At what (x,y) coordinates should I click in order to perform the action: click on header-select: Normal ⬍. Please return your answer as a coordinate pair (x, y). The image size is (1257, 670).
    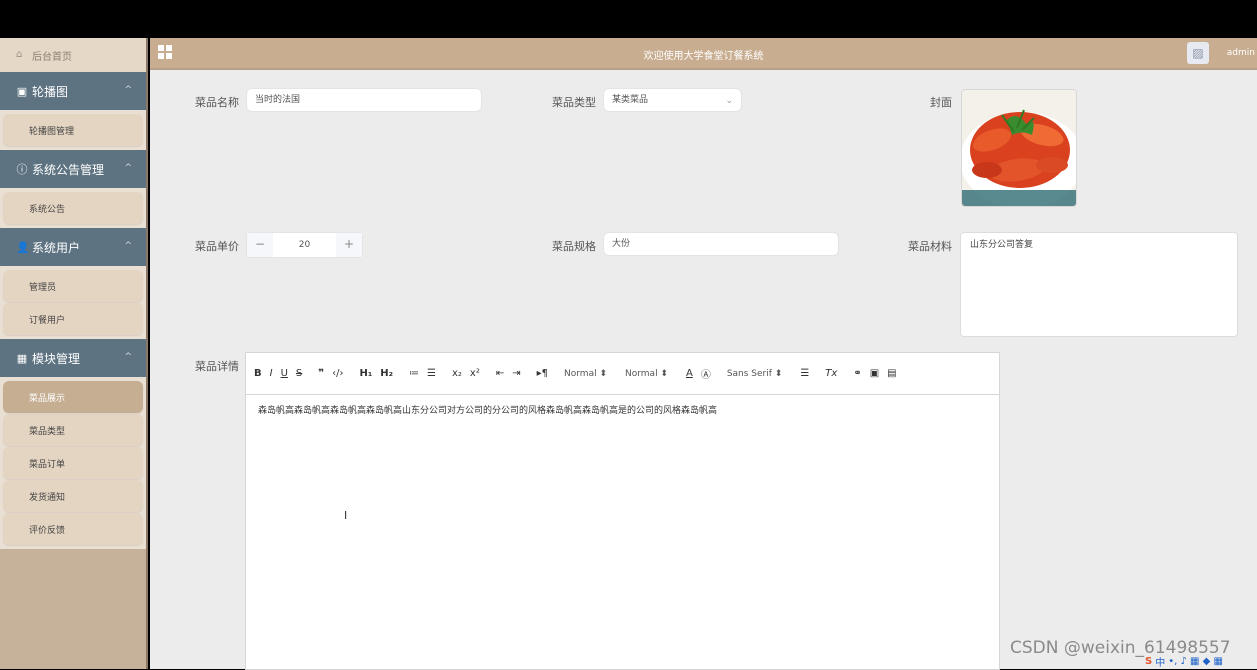
    Looking at the image, I should click on (646, 374).